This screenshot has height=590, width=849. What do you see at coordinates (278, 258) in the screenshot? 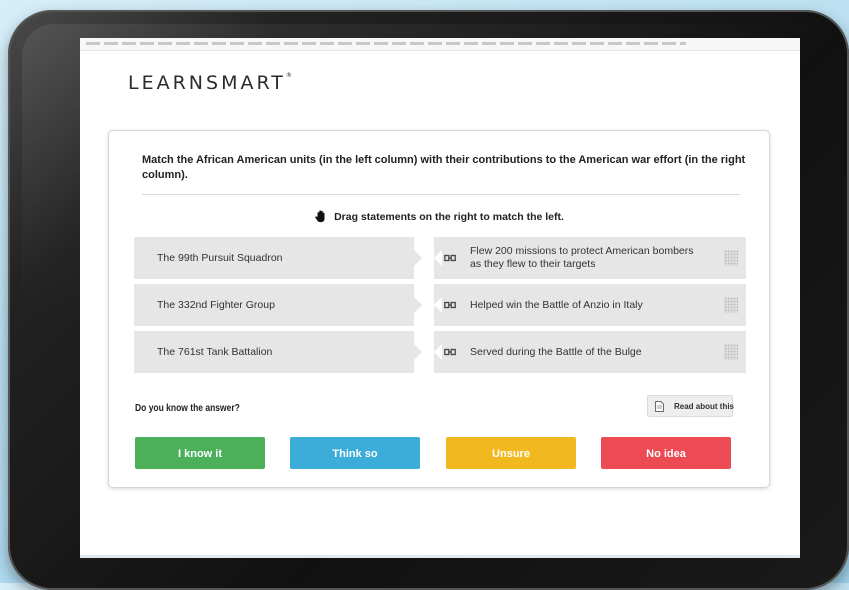
I see `left-statement: The 99th Pursuit Squadron` at bounding box center [278, 258].